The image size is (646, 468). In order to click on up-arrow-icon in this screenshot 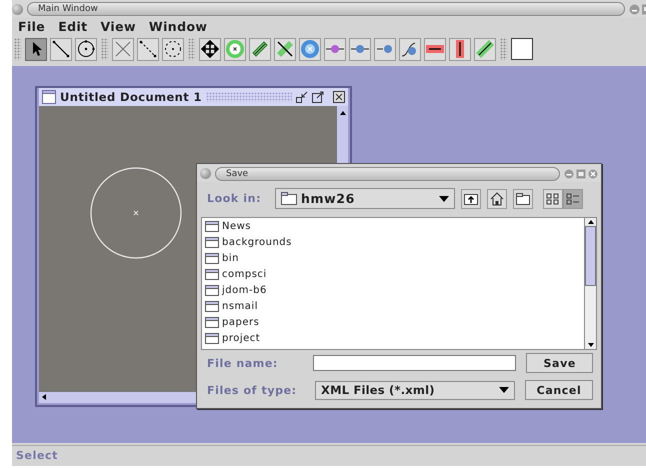, I will do `click(591, 222)`.